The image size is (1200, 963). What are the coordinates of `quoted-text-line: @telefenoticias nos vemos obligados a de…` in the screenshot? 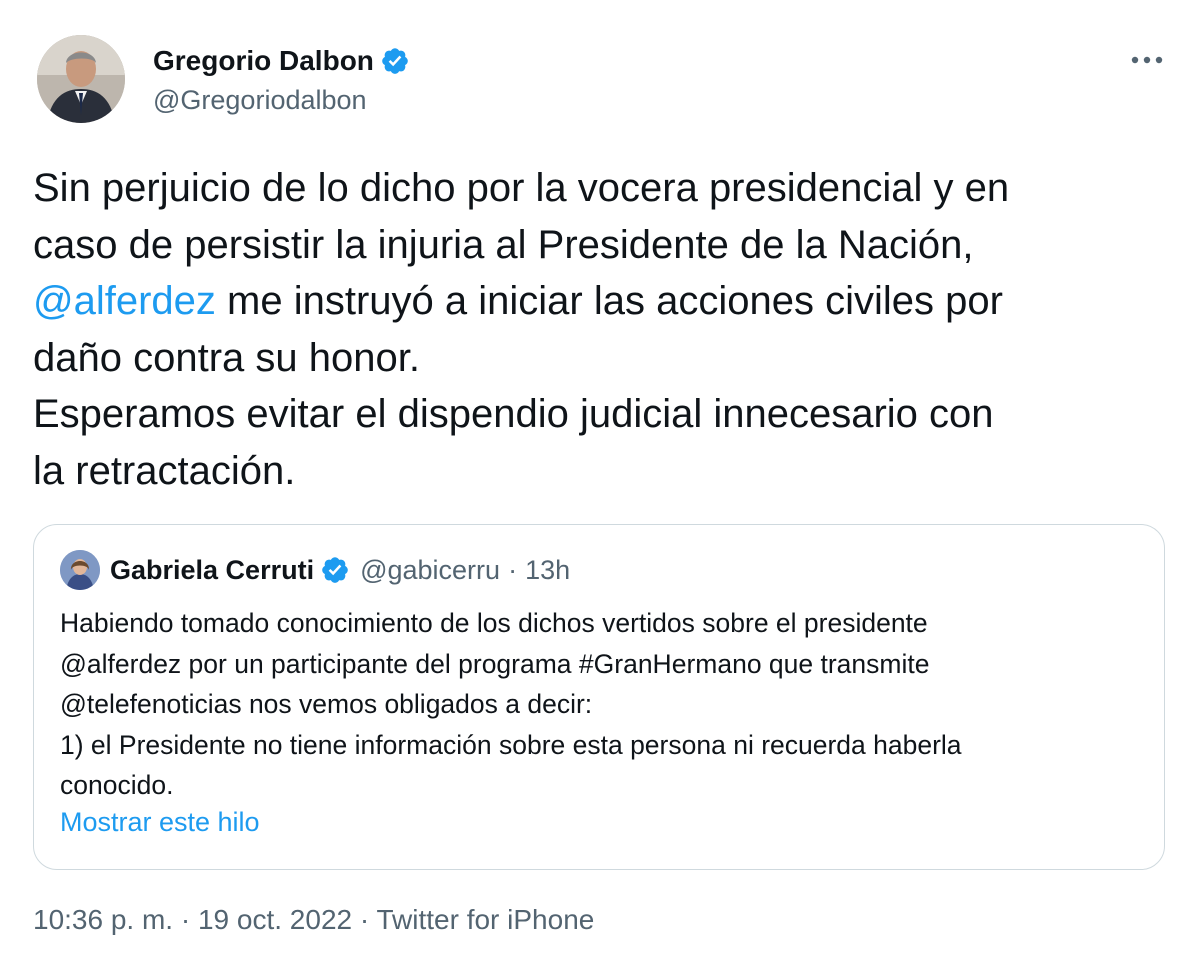 It's located at (326, 704).